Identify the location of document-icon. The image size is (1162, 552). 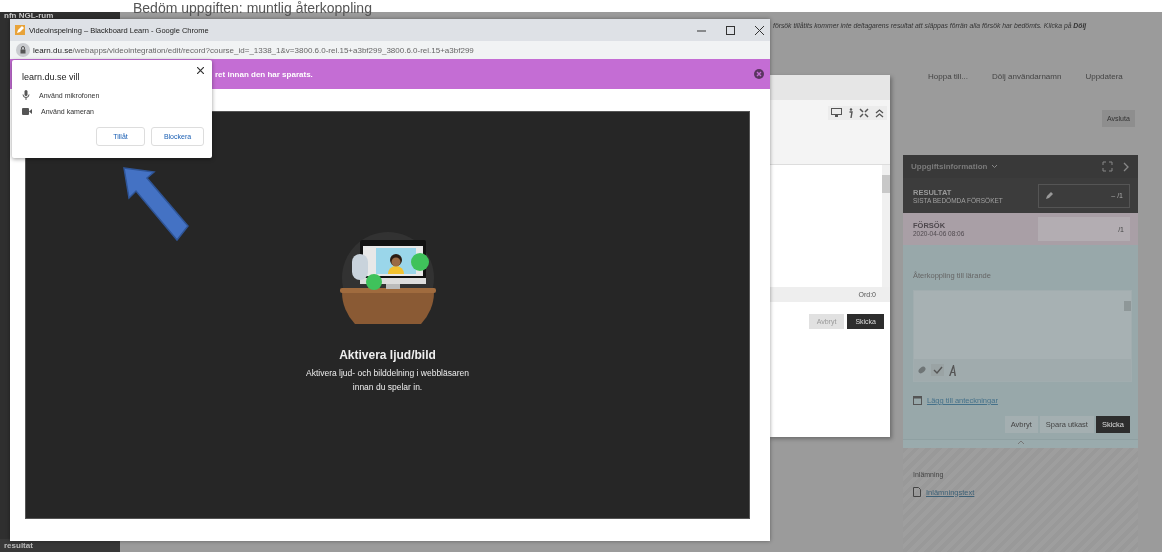
(917, 492).